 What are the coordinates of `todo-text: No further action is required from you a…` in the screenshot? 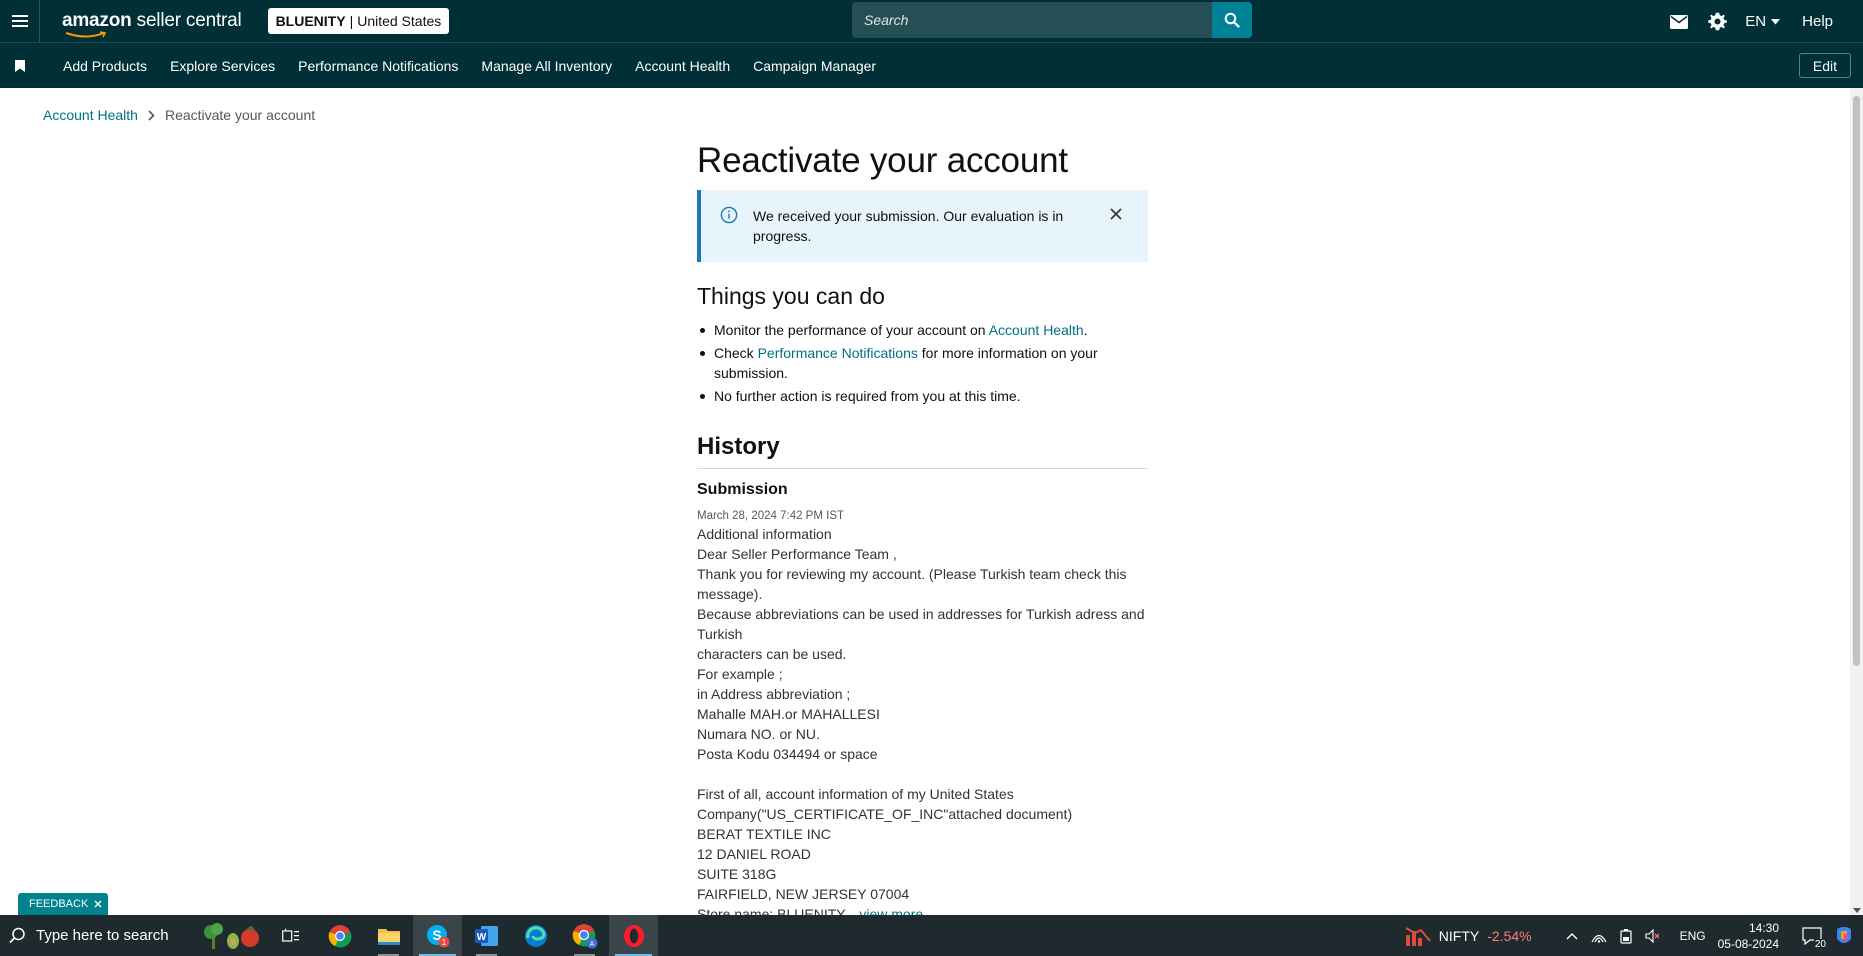 It's located at (867, 396).